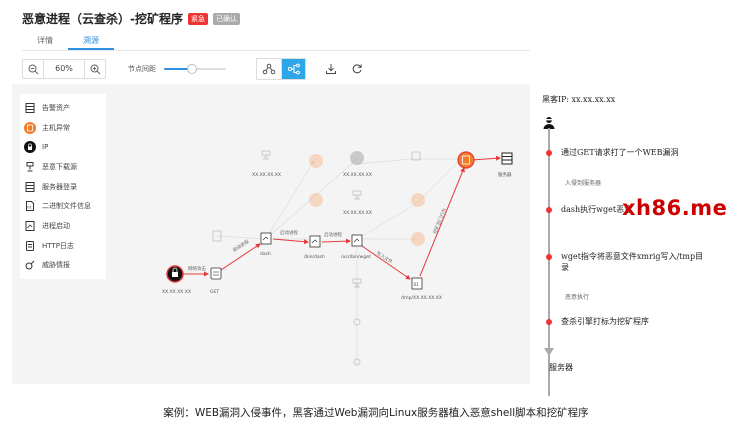 Image resolution: width=752 pixels, height=432 pixels. Describe the element at coordinates (176, 292) in the screenshot. I see `node-label-hacker-ip: XX.XX.XX.XX` at that location.